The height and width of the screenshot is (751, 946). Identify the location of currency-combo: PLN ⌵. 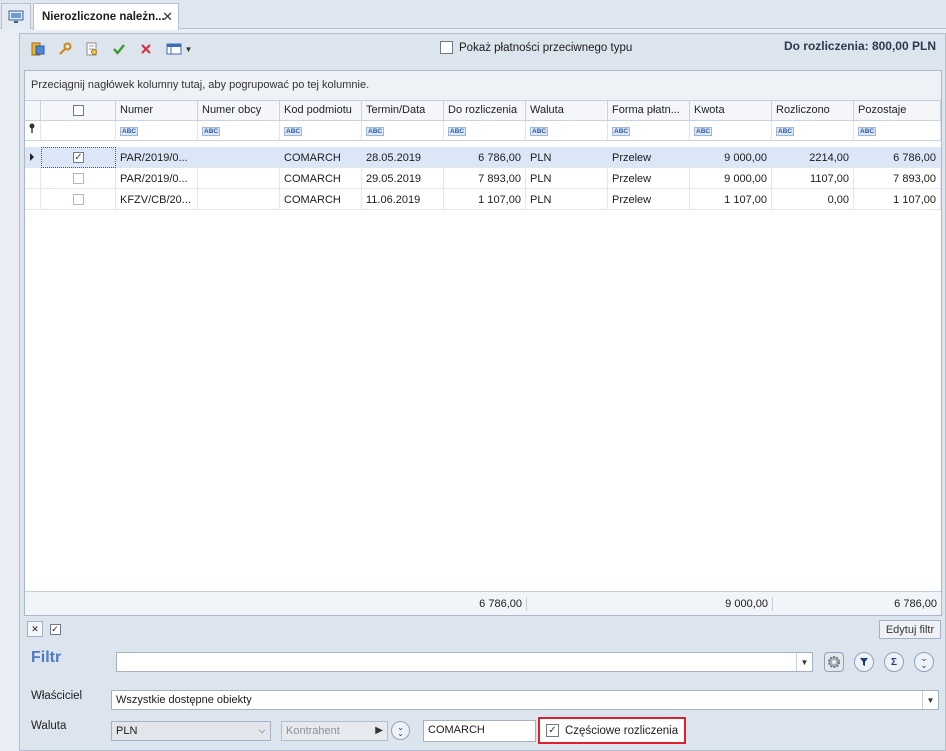
(191, 731).